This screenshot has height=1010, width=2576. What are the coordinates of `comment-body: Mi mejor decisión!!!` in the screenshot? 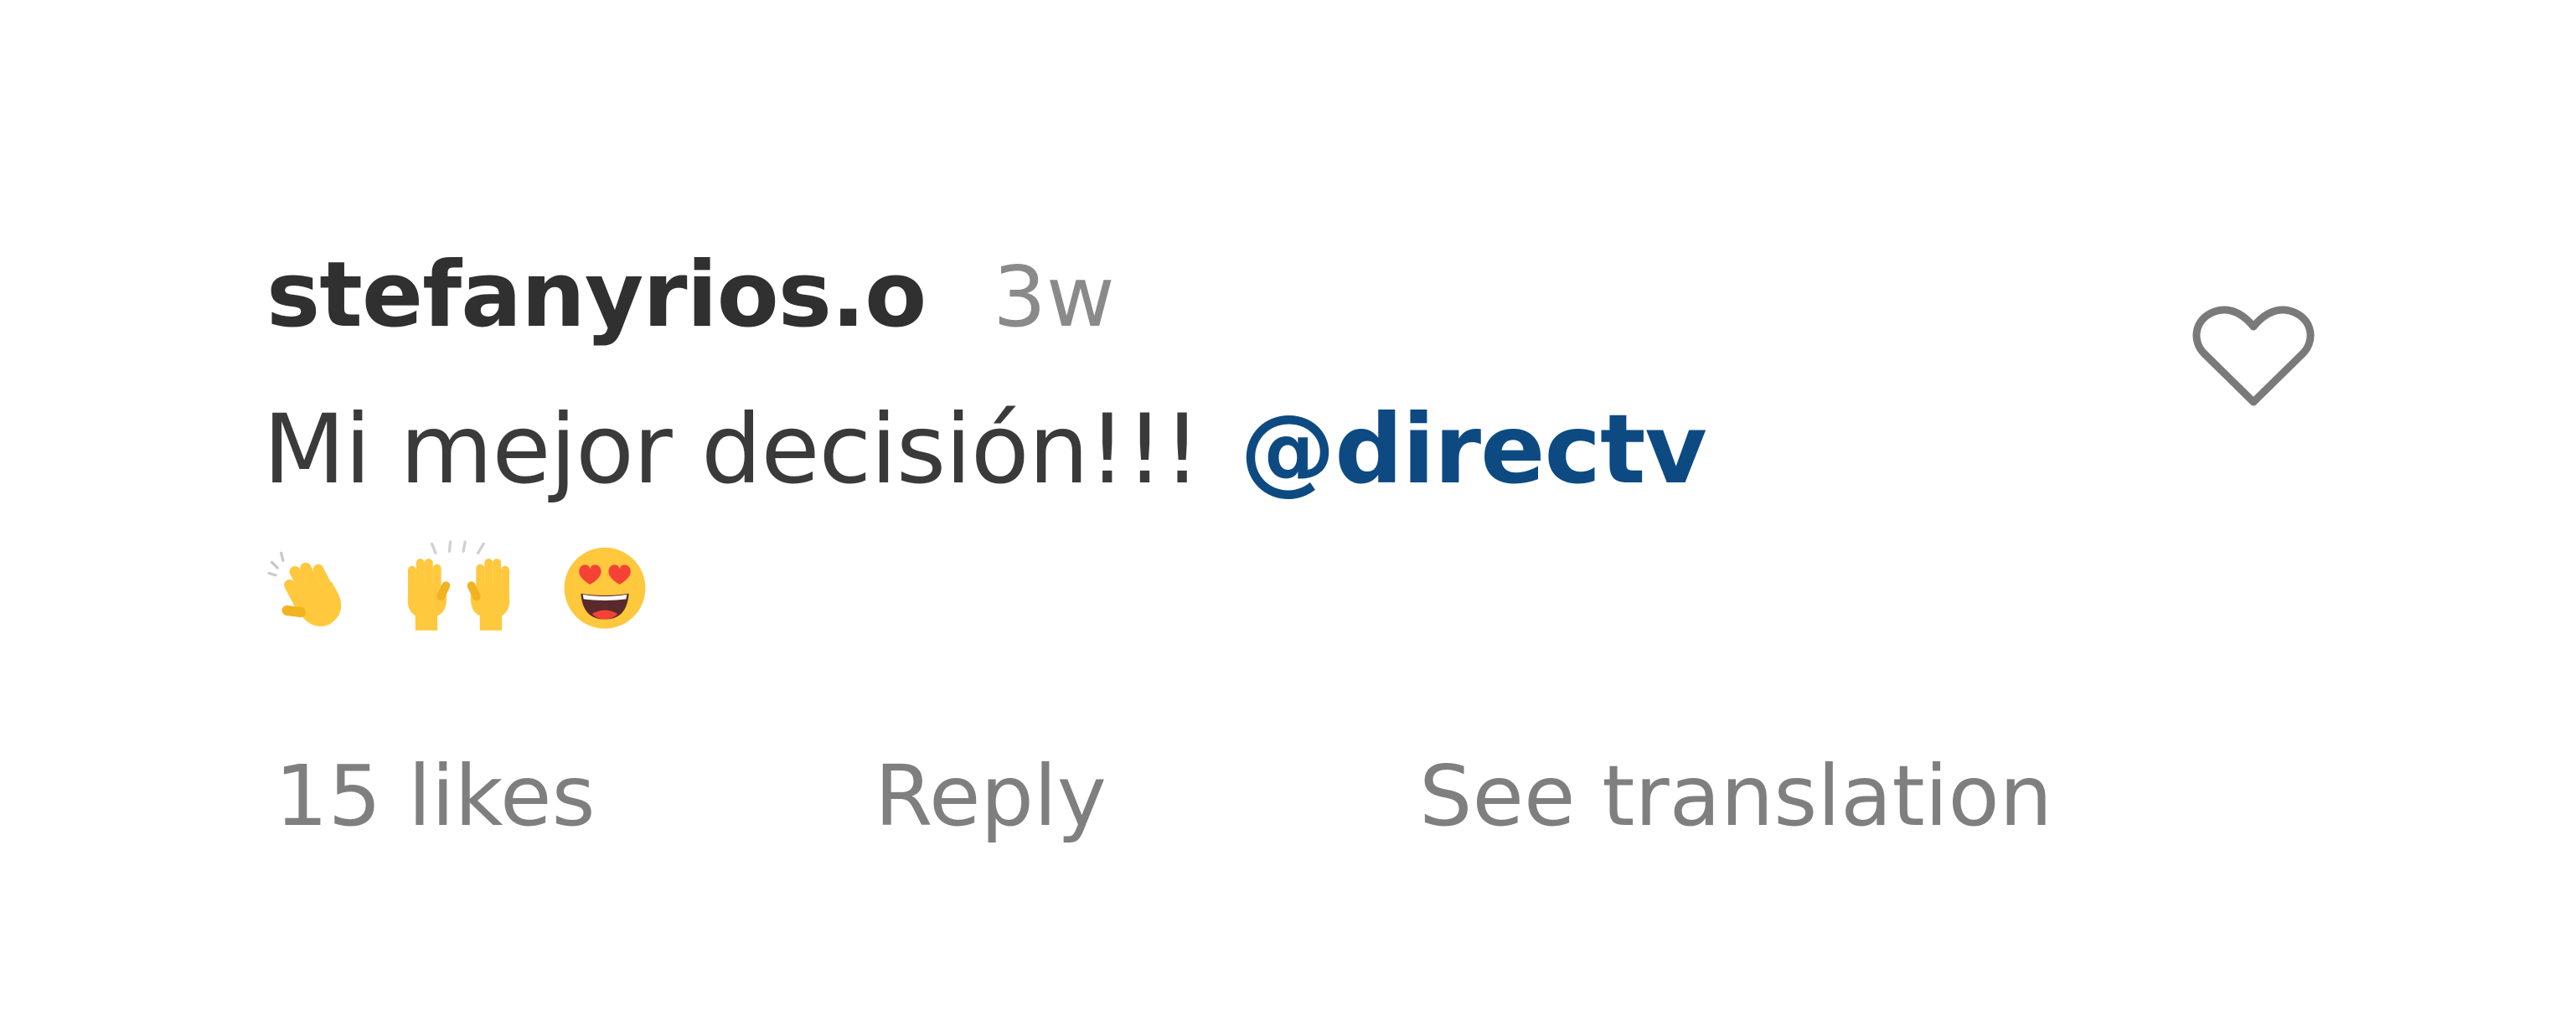 It's located at (732, 449).